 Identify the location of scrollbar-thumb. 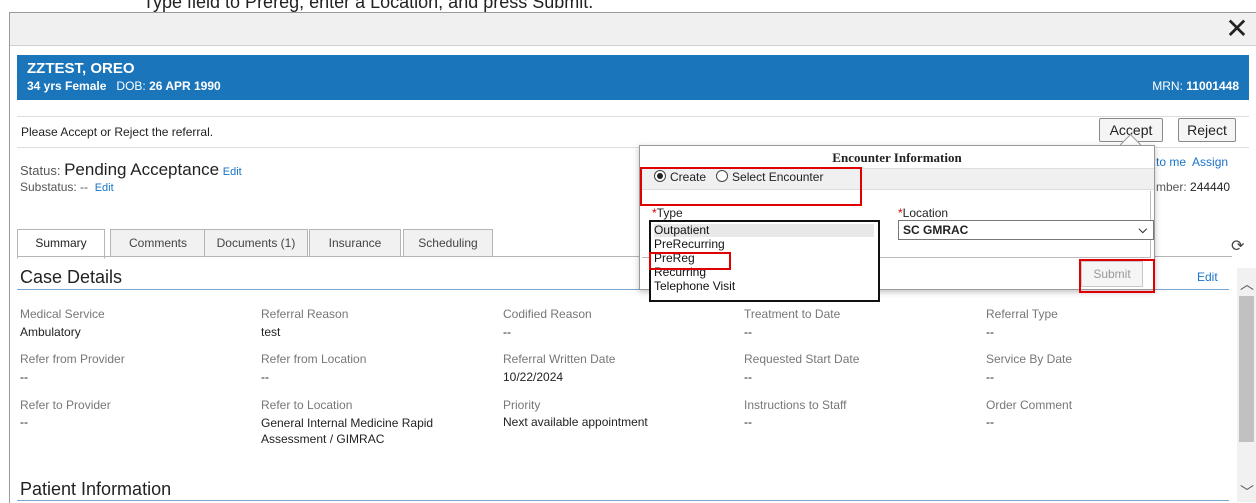
(1246, 369).